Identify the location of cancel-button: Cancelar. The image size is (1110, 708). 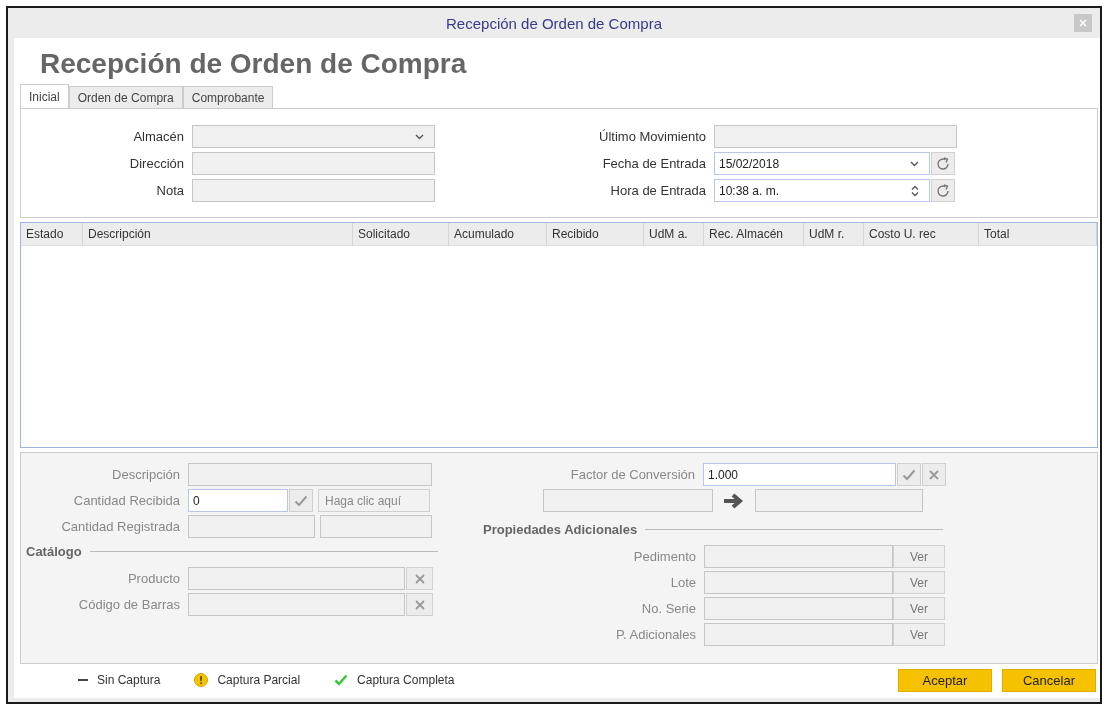
(1049, 680).